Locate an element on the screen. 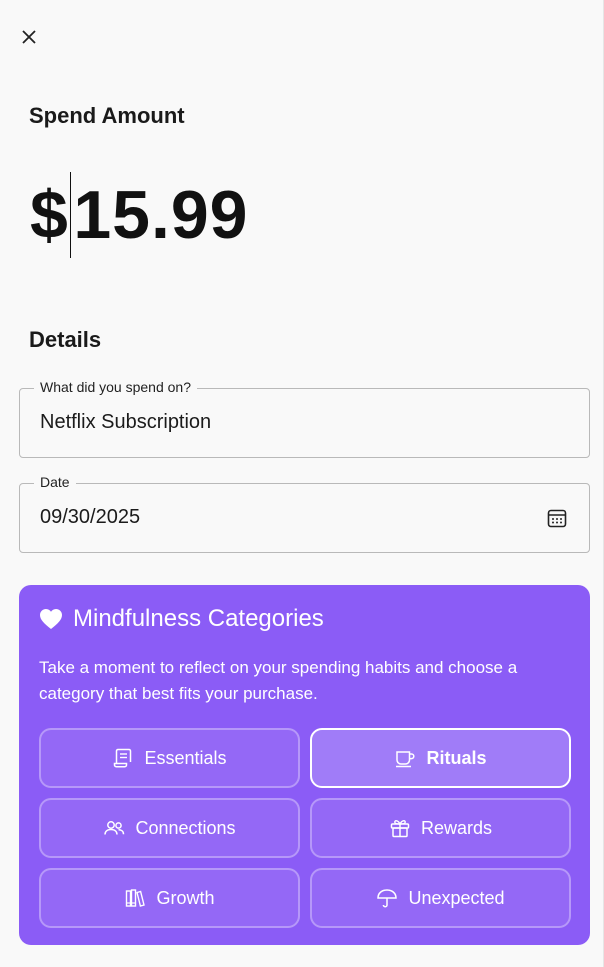 The height and width of the screenshot is (967, 604). category-label: Connections is located at coordinates (185, 827).